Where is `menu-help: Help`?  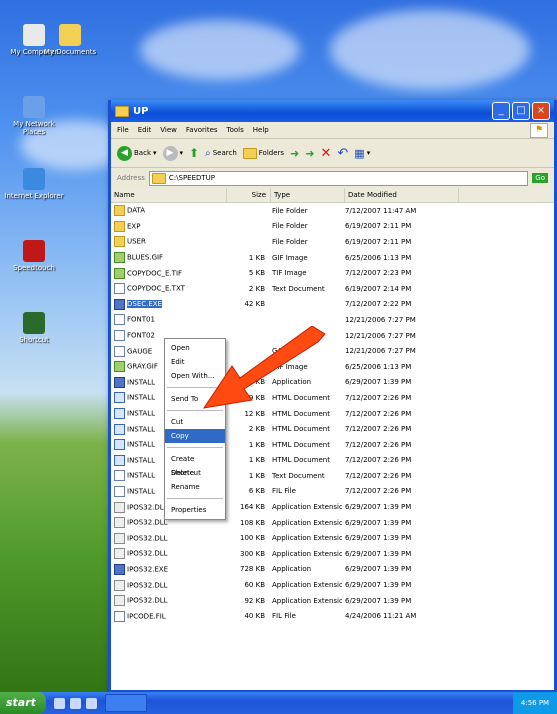 menu-help: Help is located at coordinates (261, 130).